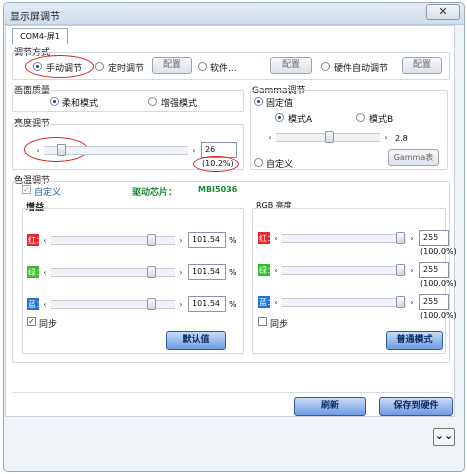 The height and width of the screenshot is (474, 467). I want to click on gamma-fixed-radio, so click(258, 101).